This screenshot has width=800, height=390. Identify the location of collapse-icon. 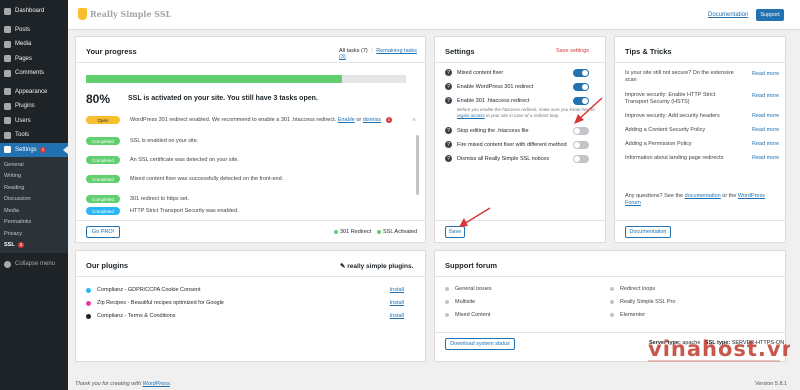
(7, 264).